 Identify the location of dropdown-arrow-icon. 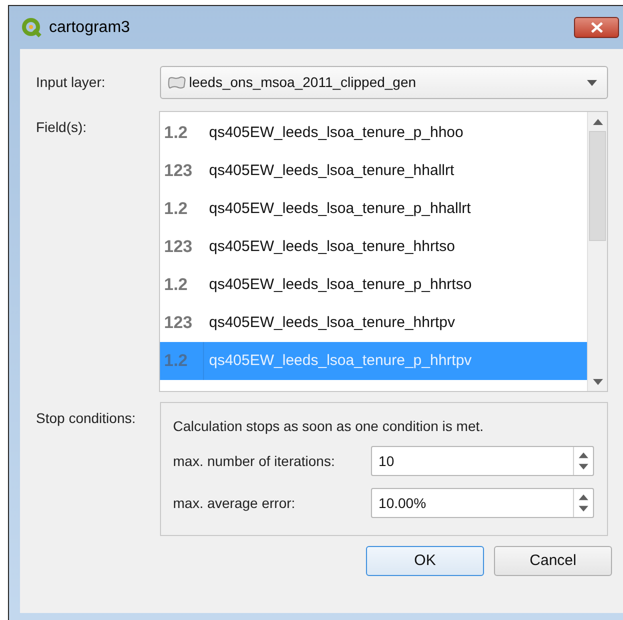
(592, 83).